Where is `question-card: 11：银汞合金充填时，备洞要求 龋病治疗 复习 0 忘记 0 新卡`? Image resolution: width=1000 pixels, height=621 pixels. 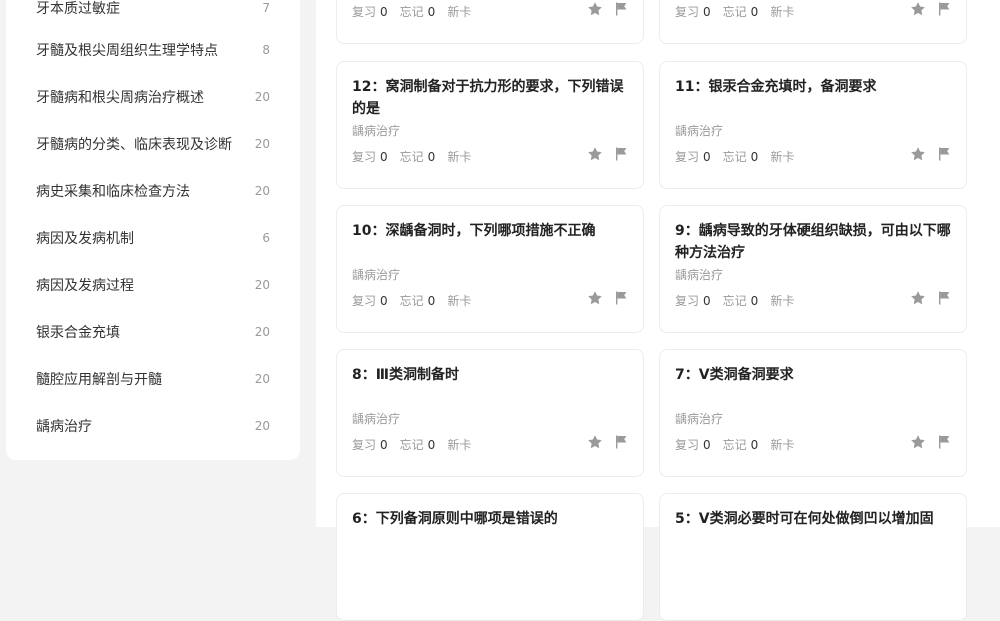
question-card: 11：银汞合金充填时，备洞要求 龋病治疗 复习 0 忘记 0 新卡 is located at coordinates (813, 125).